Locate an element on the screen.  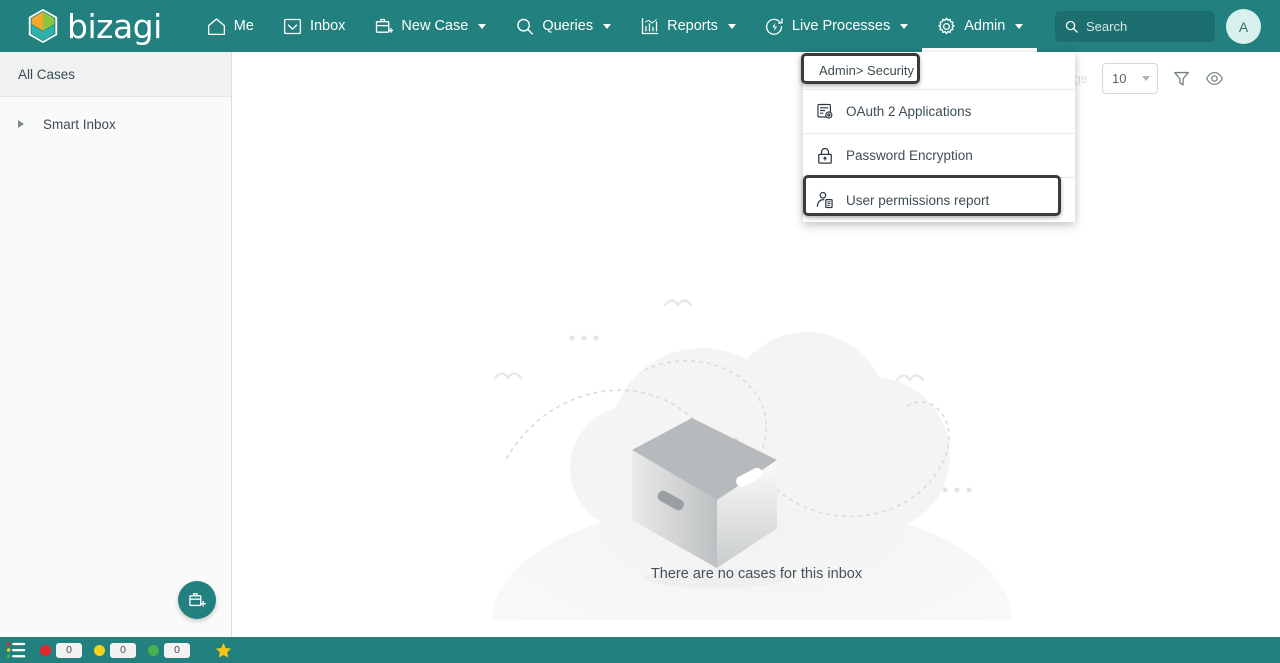
nav-label-live-processes: Live Processes is located at coordinates (841, 26).